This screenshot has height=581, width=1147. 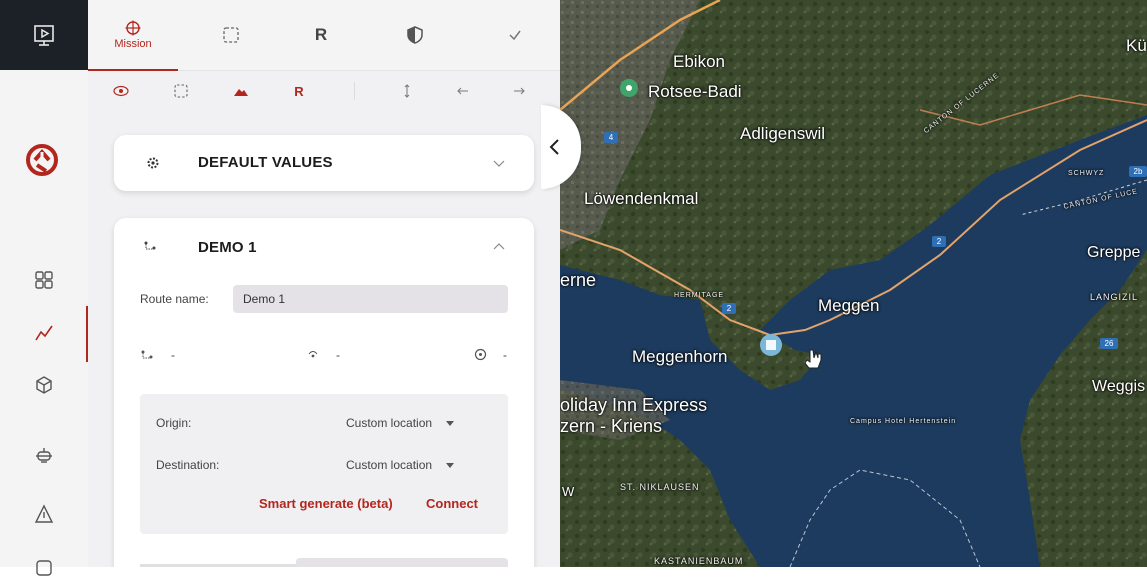 I want to click on origin-value: Custom location, so click(x=389, y=423).